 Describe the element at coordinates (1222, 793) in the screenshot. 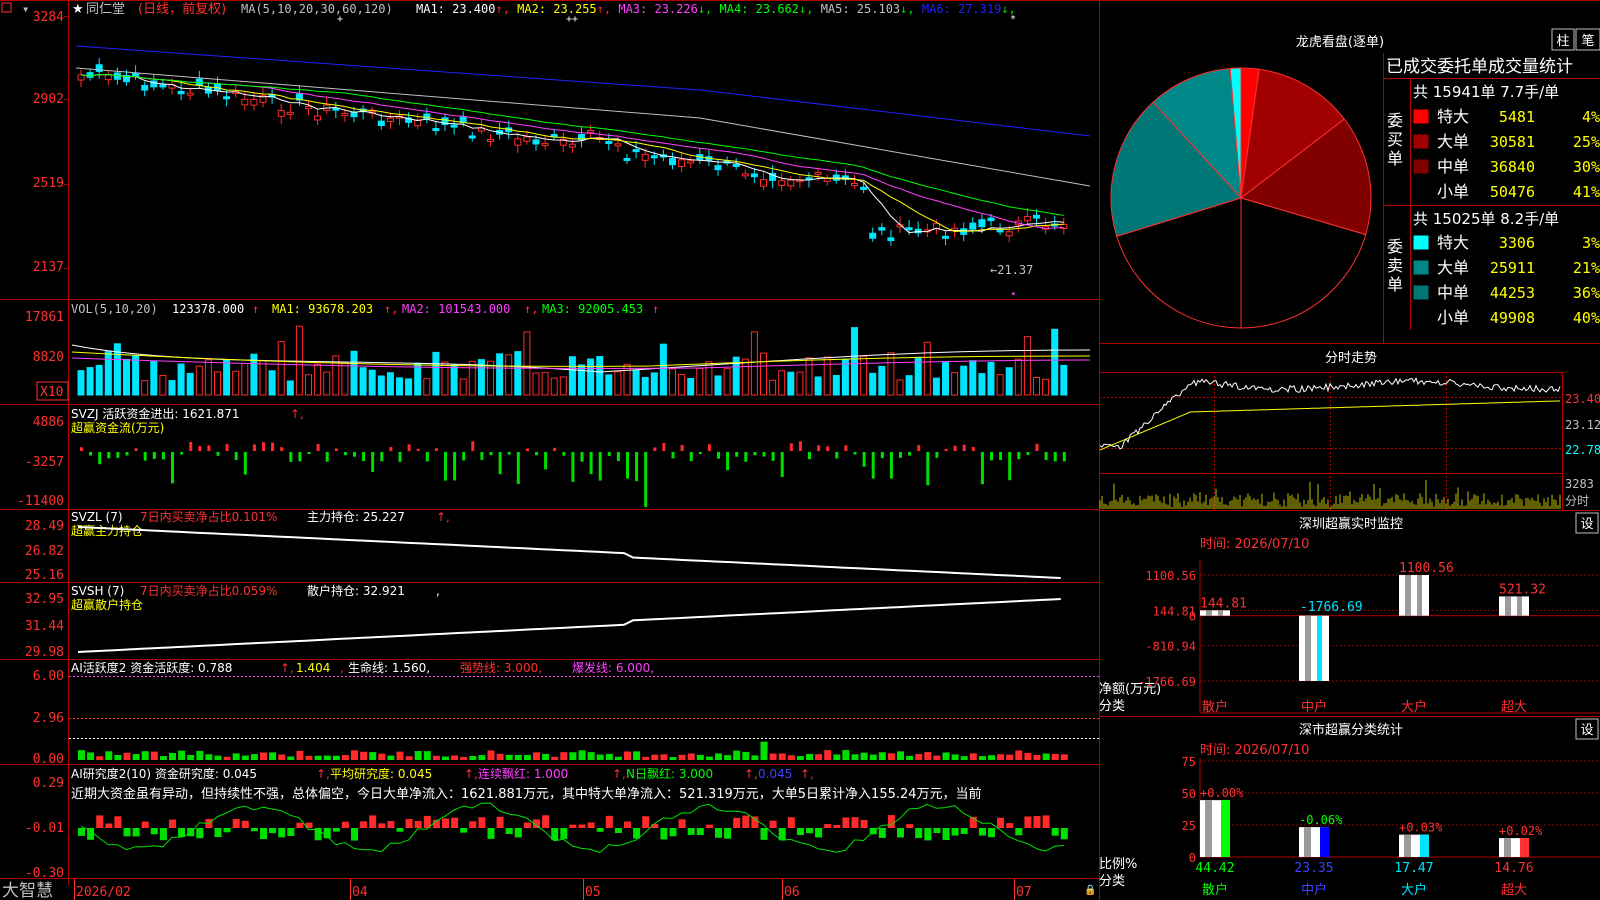

I see `classify-change-label: +0.00%` at that location.